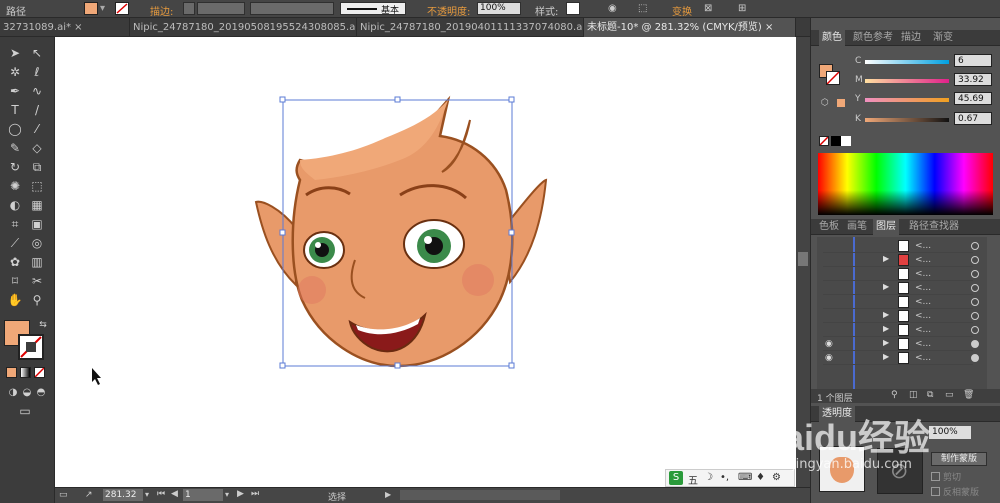 The height and width of the screenshot is (503, 1000). Describe the element at coordinates (63, 495) in the screenshot. I see `document-icon: ▭` at that location.